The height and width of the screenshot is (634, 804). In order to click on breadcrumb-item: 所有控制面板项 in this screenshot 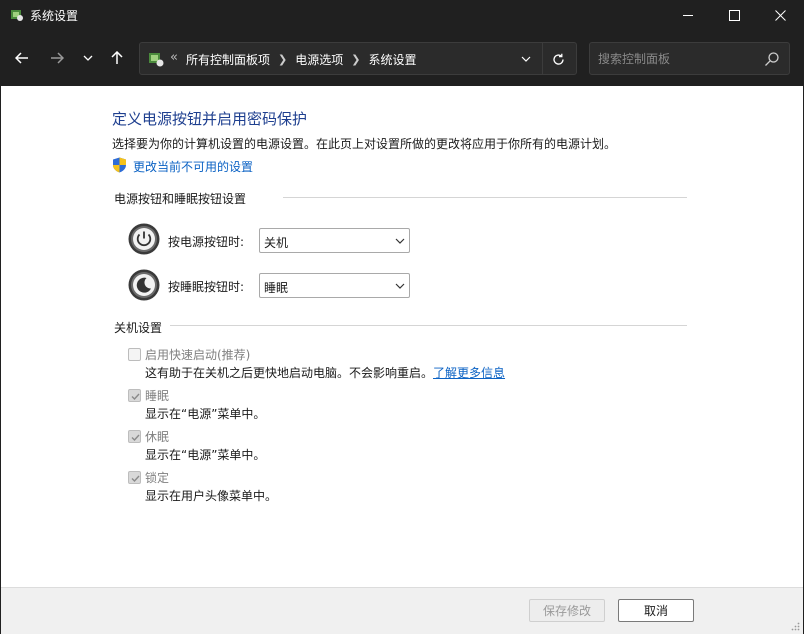, I will do `click(228, 59)`.